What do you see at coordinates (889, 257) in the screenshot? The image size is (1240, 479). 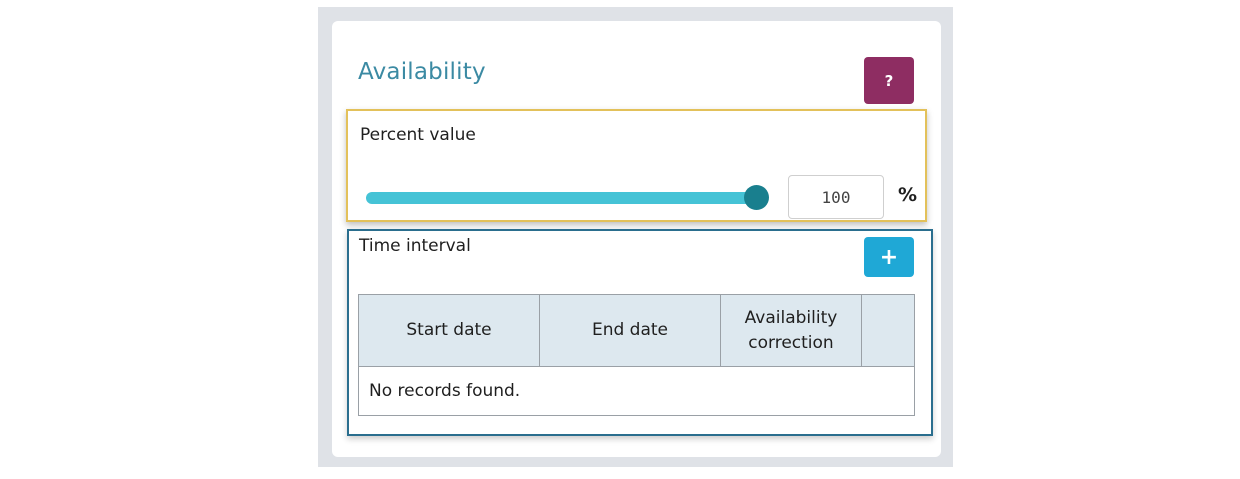 I see `add-interval-button: +` at bounding box center [889, 257].